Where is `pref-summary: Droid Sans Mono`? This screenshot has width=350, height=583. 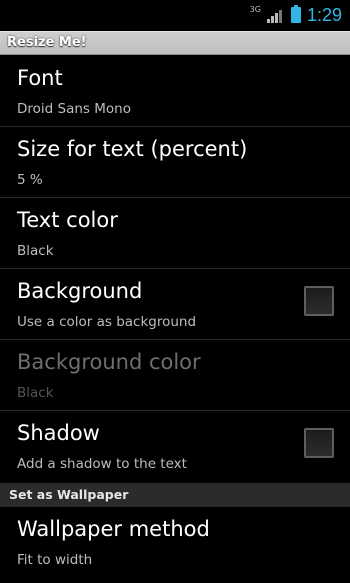 pref-summary: Droid Sans Mono is located at coordinates (74, 109).